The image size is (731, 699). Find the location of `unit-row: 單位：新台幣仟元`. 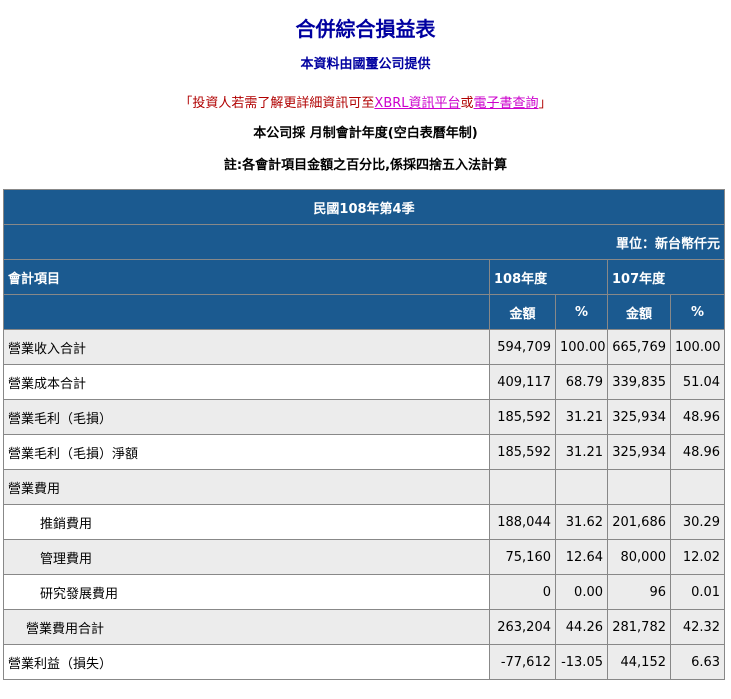

unit-row: 單位：新台幣仟元 is located at coordinates (364, 242).